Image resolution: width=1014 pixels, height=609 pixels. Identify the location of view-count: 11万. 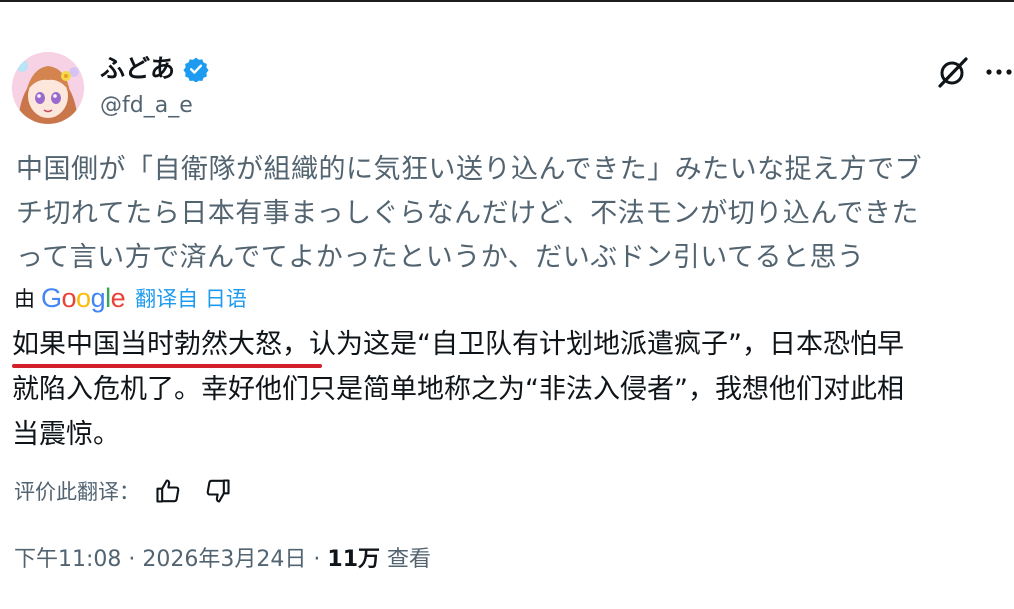
(354, 559).